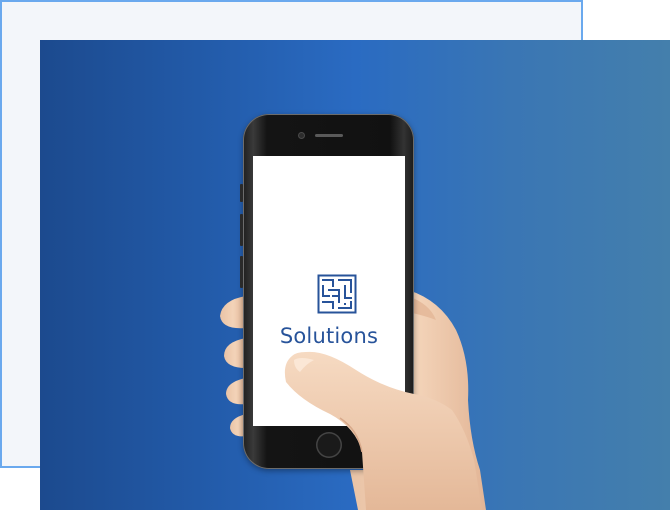 This screenshot has width=670, height=510. I want to click on home-button, so click(329, 445).